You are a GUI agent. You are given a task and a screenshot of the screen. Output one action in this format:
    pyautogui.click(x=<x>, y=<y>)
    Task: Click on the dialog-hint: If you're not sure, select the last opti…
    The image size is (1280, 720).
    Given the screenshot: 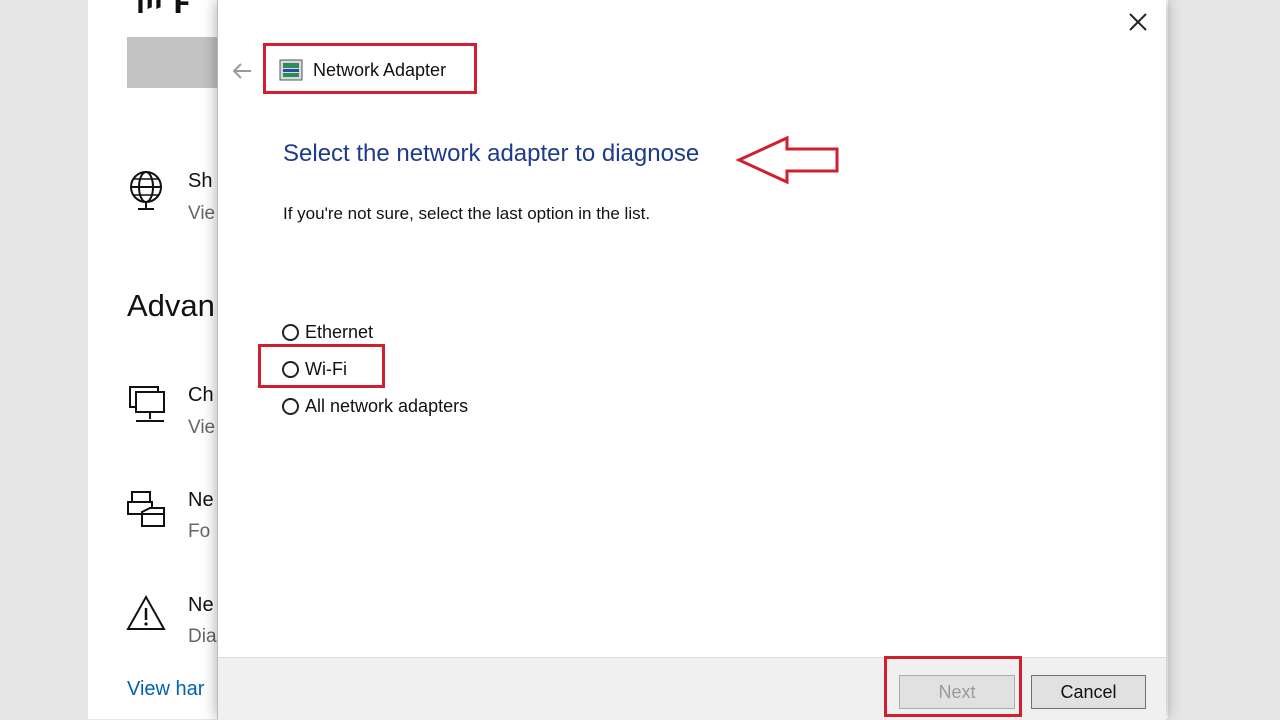 What is the action you would take?
    pyautogui.click(x=467, y=213)
    